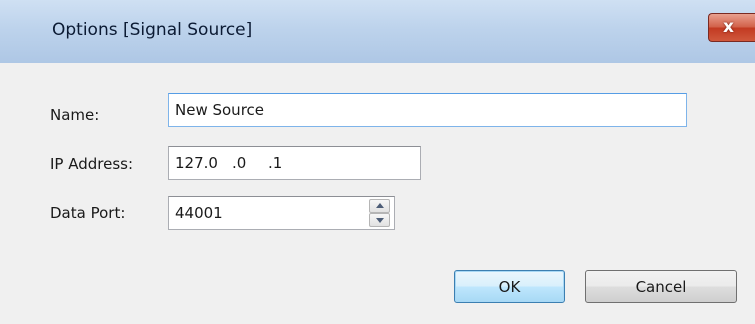  I want to click on data-port-value: 44001, so click(199, 213).